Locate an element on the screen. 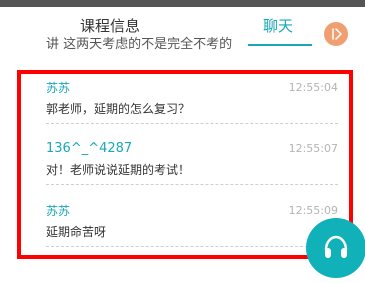 Image resolution: width=365 pixels, height=283 pixels. headset-icon is located at coordinates (335, 248).